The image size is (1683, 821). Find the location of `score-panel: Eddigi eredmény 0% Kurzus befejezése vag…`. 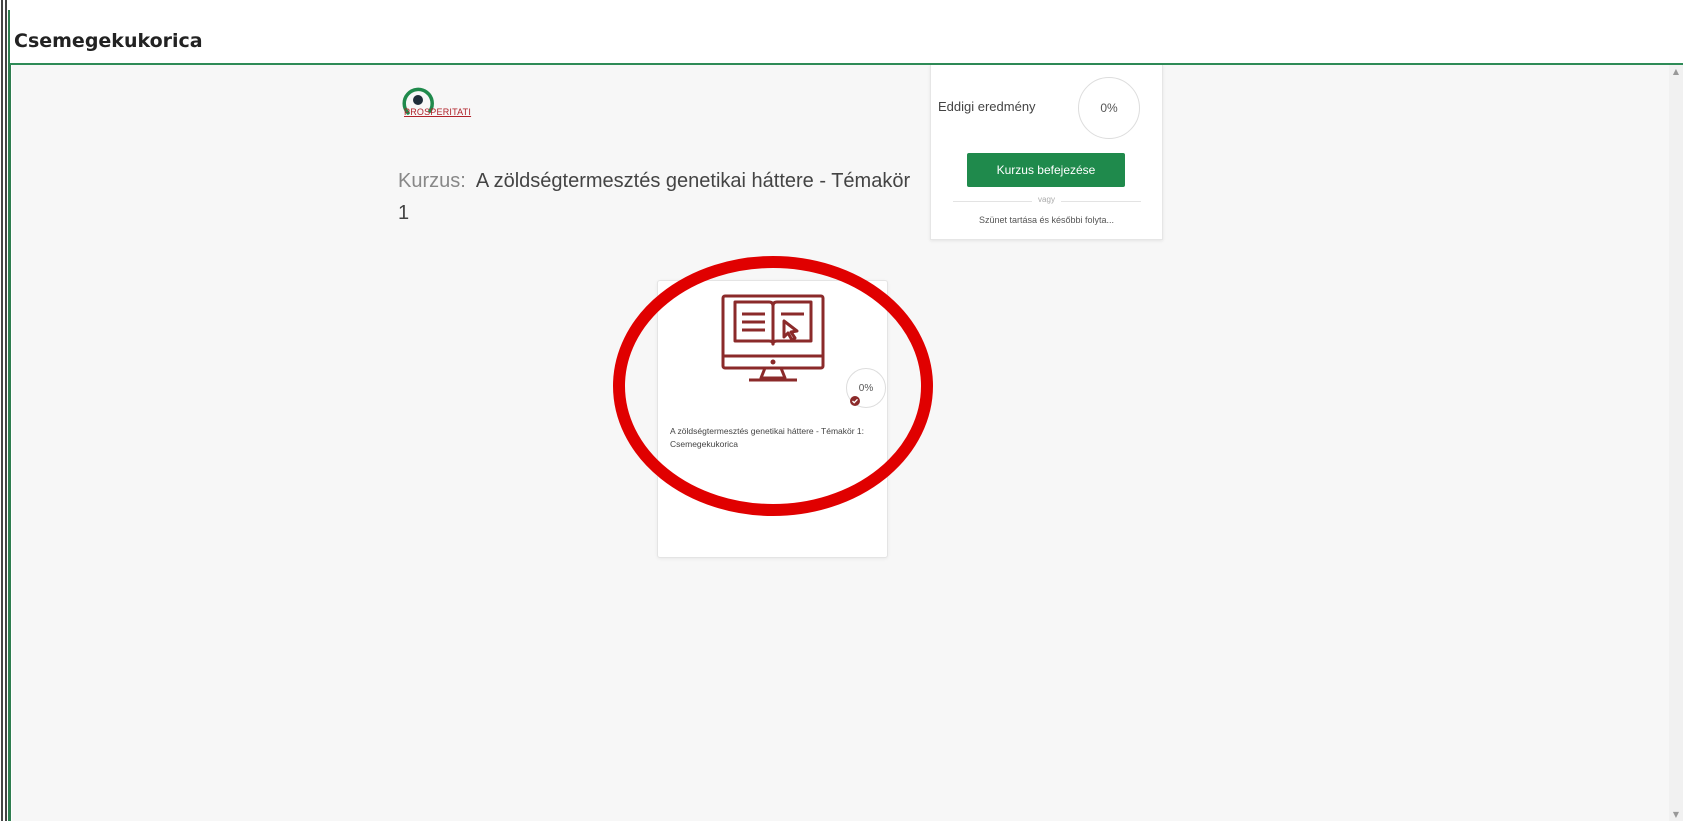

score-panel: Eddigi eredmény 0% Kurzus befejezése vag… is located at coordinates (1046, 152).